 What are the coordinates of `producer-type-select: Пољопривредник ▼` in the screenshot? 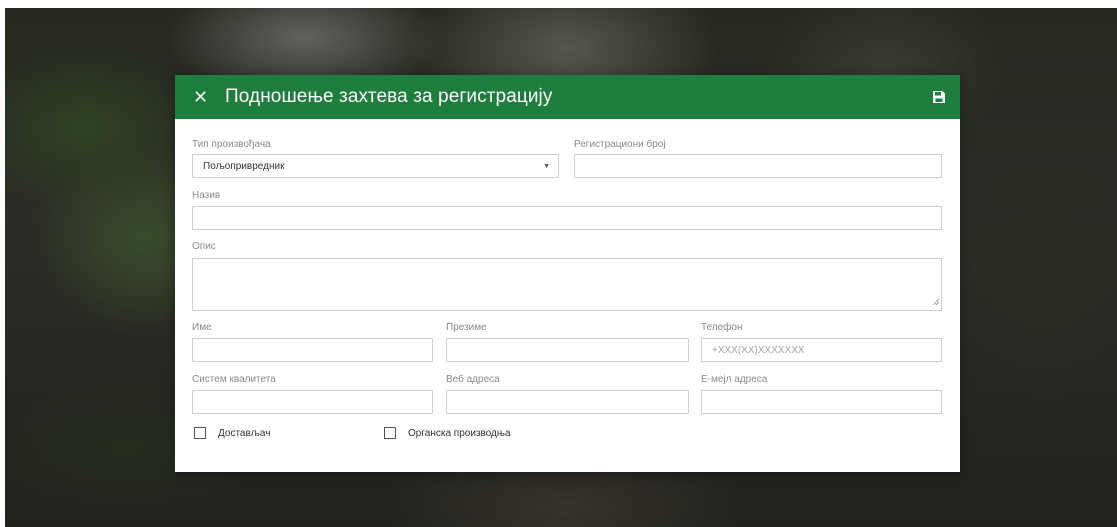 It's located at (375, 166).